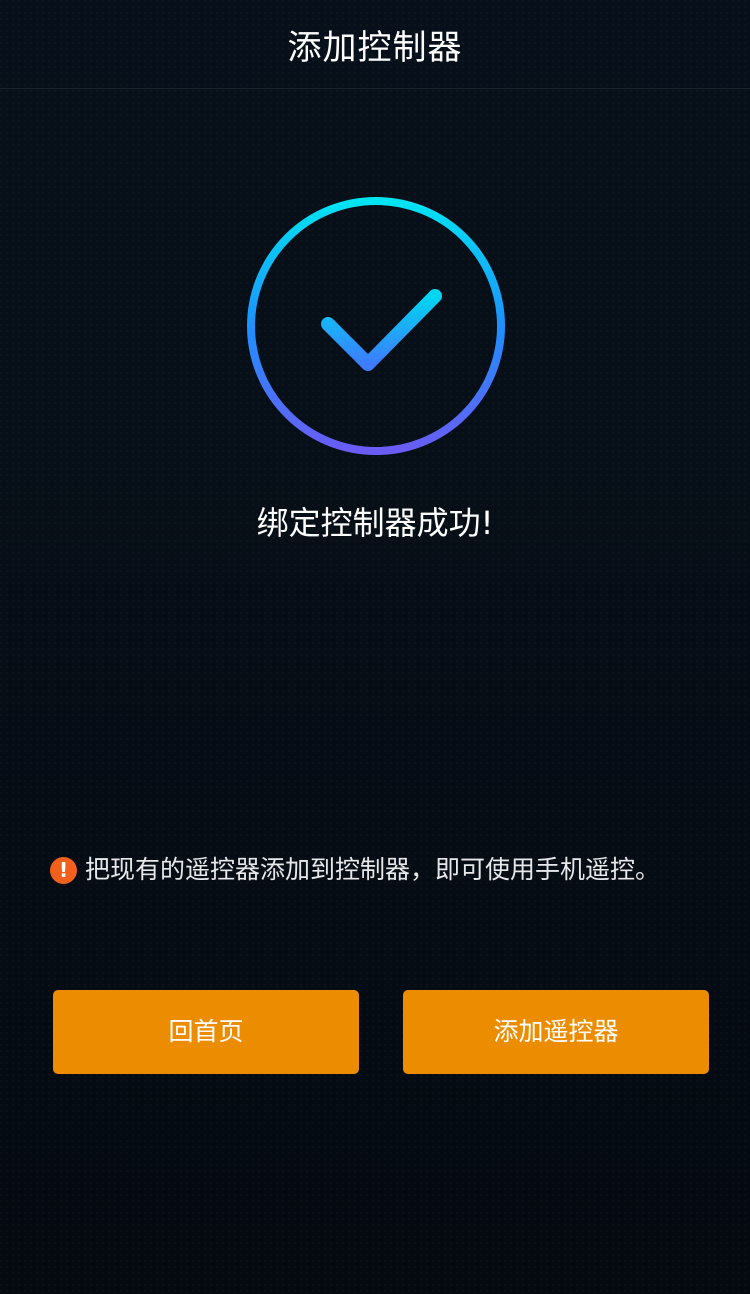 This screenshot has height=1294, width=750. I want to click on header: 添加控制器, so click(375, 44).